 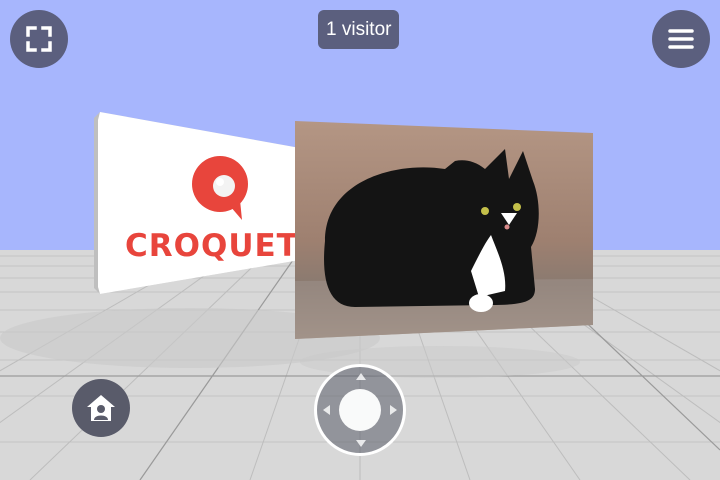 I want to click on home-button, so click(x=101, y=408).